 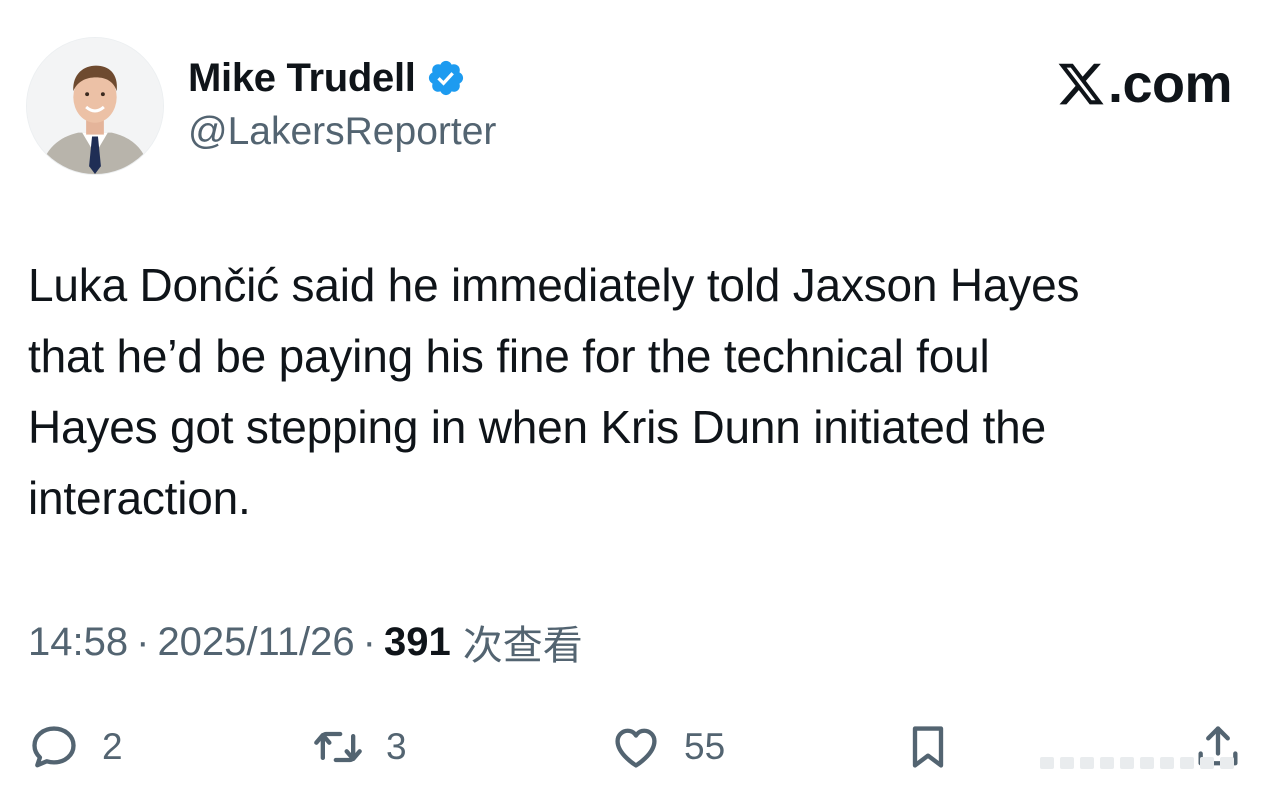 What do you see at coordinates (667, 747) in the screenshot?
I see `like-button: 55` at bounding box center [667, 747].